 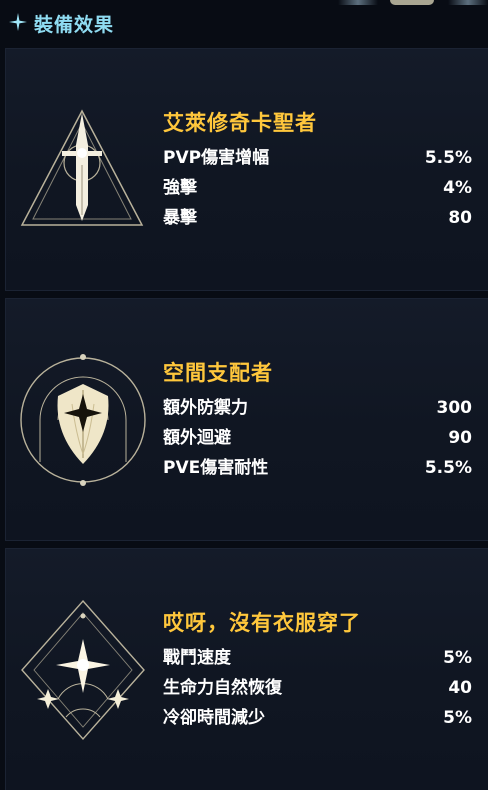 I want to click on stat-row: 強擊 4%, so click(x=317, y=188).